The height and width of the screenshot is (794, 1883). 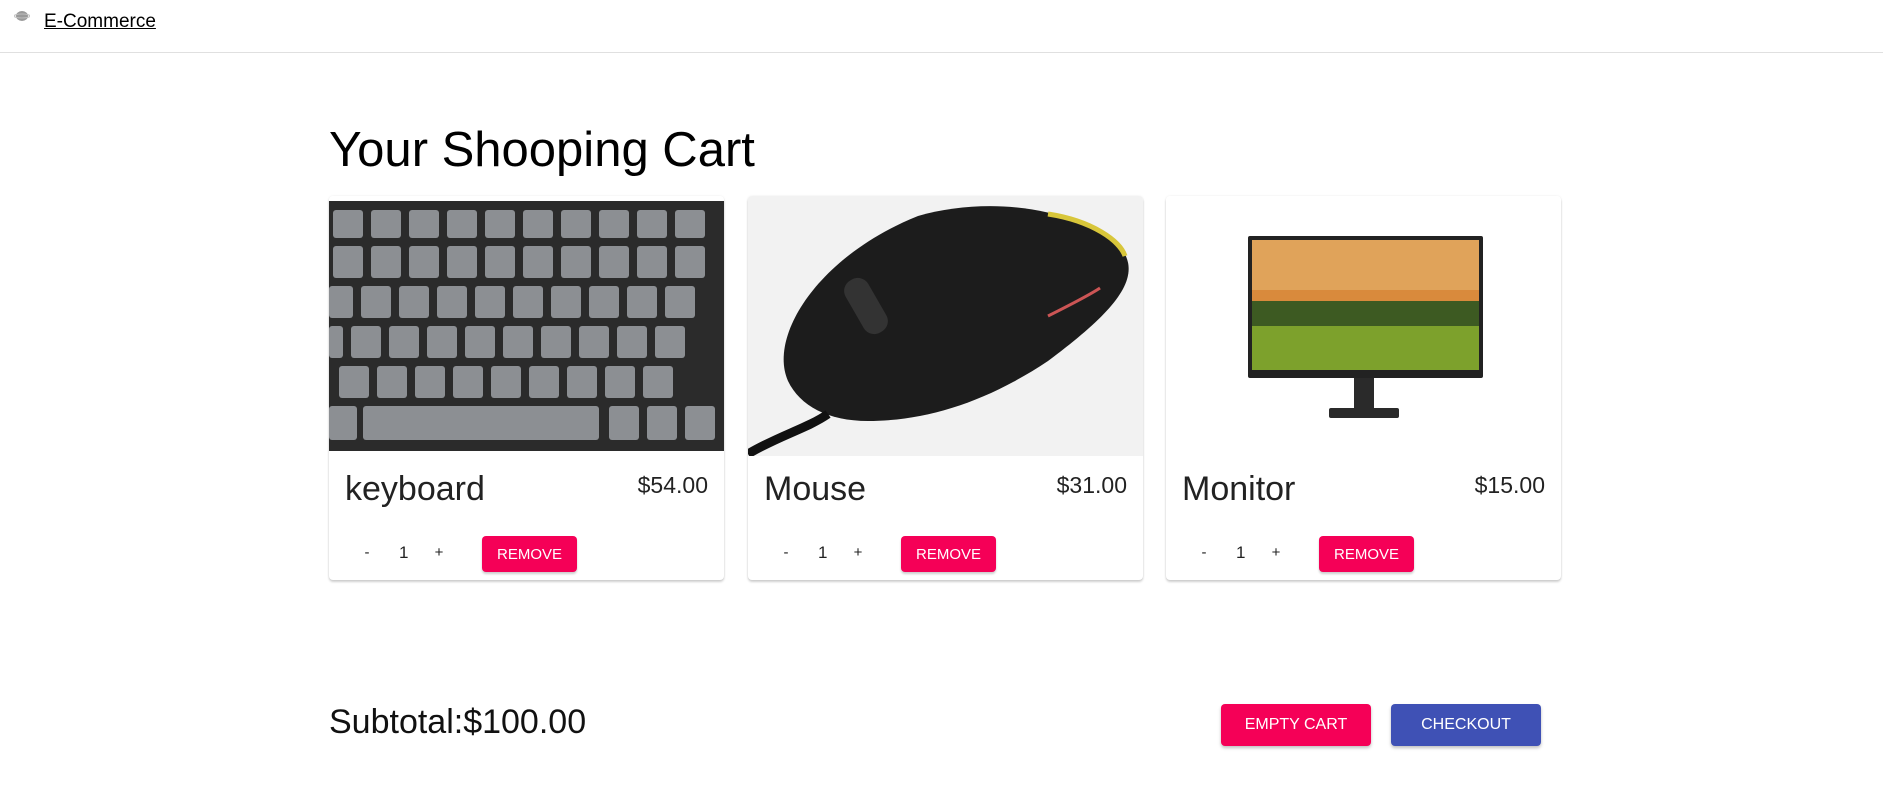 I want to click on checkout-button: CHECKOUT, so click(x=1466, y=725).